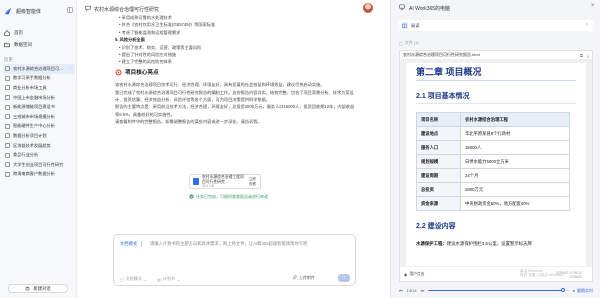  I want to click on chat-input: 请输入计划书的主题方向和具体需求，网上将文件，让AI和365超级智能体帮你写吧, so click(250, 244).